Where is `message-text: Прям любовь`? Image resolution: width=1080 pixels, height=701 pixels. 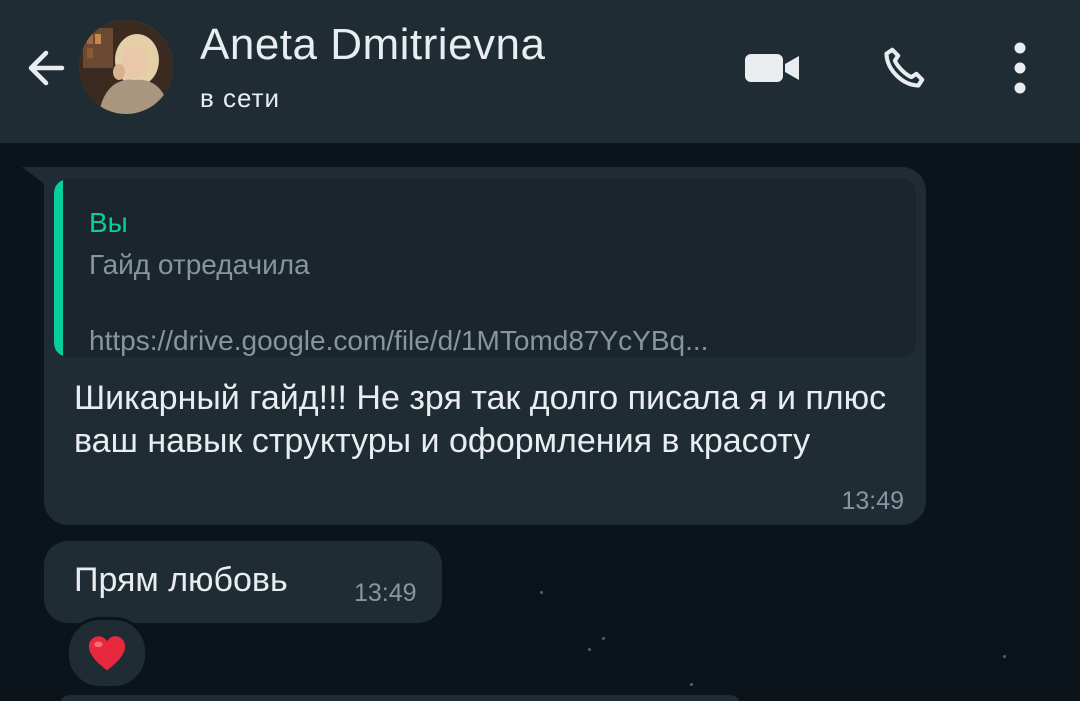 message-text: Прям любовь is located at coordinates (181, 580).